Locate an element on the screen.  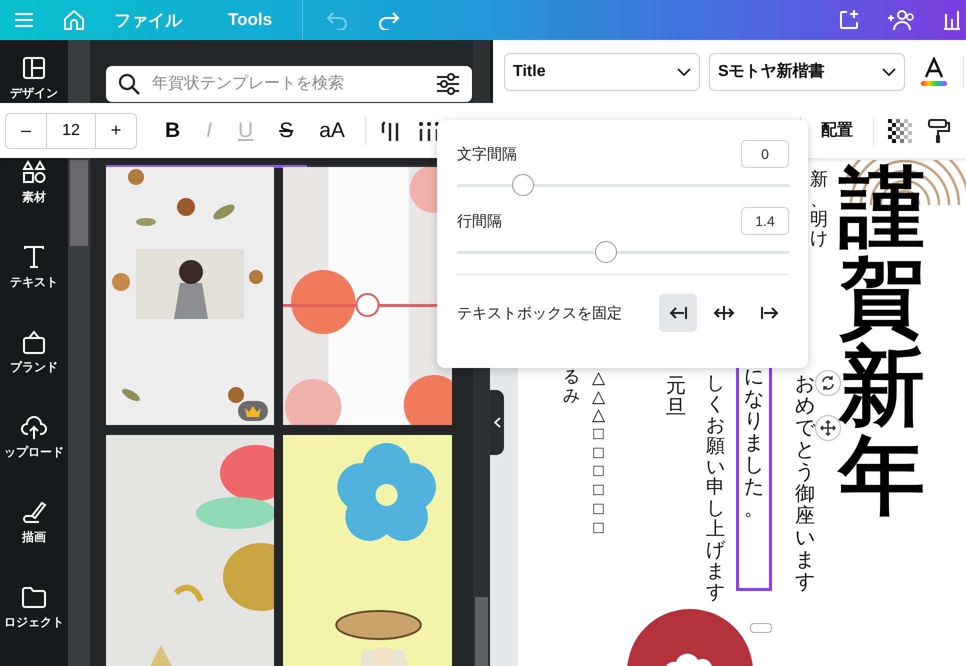
sidebar-item: ロジェクト is located at coordinates (34, 622).